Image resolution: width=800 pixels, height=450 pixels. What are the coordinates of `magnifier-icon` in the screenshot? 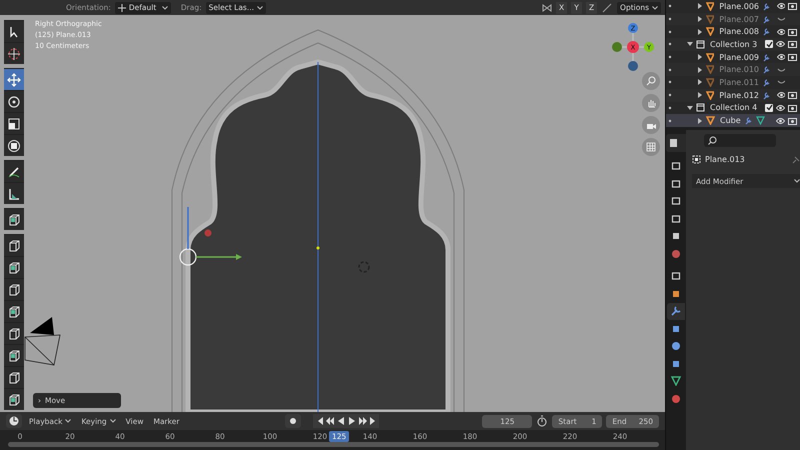 It's located at (651, 81).